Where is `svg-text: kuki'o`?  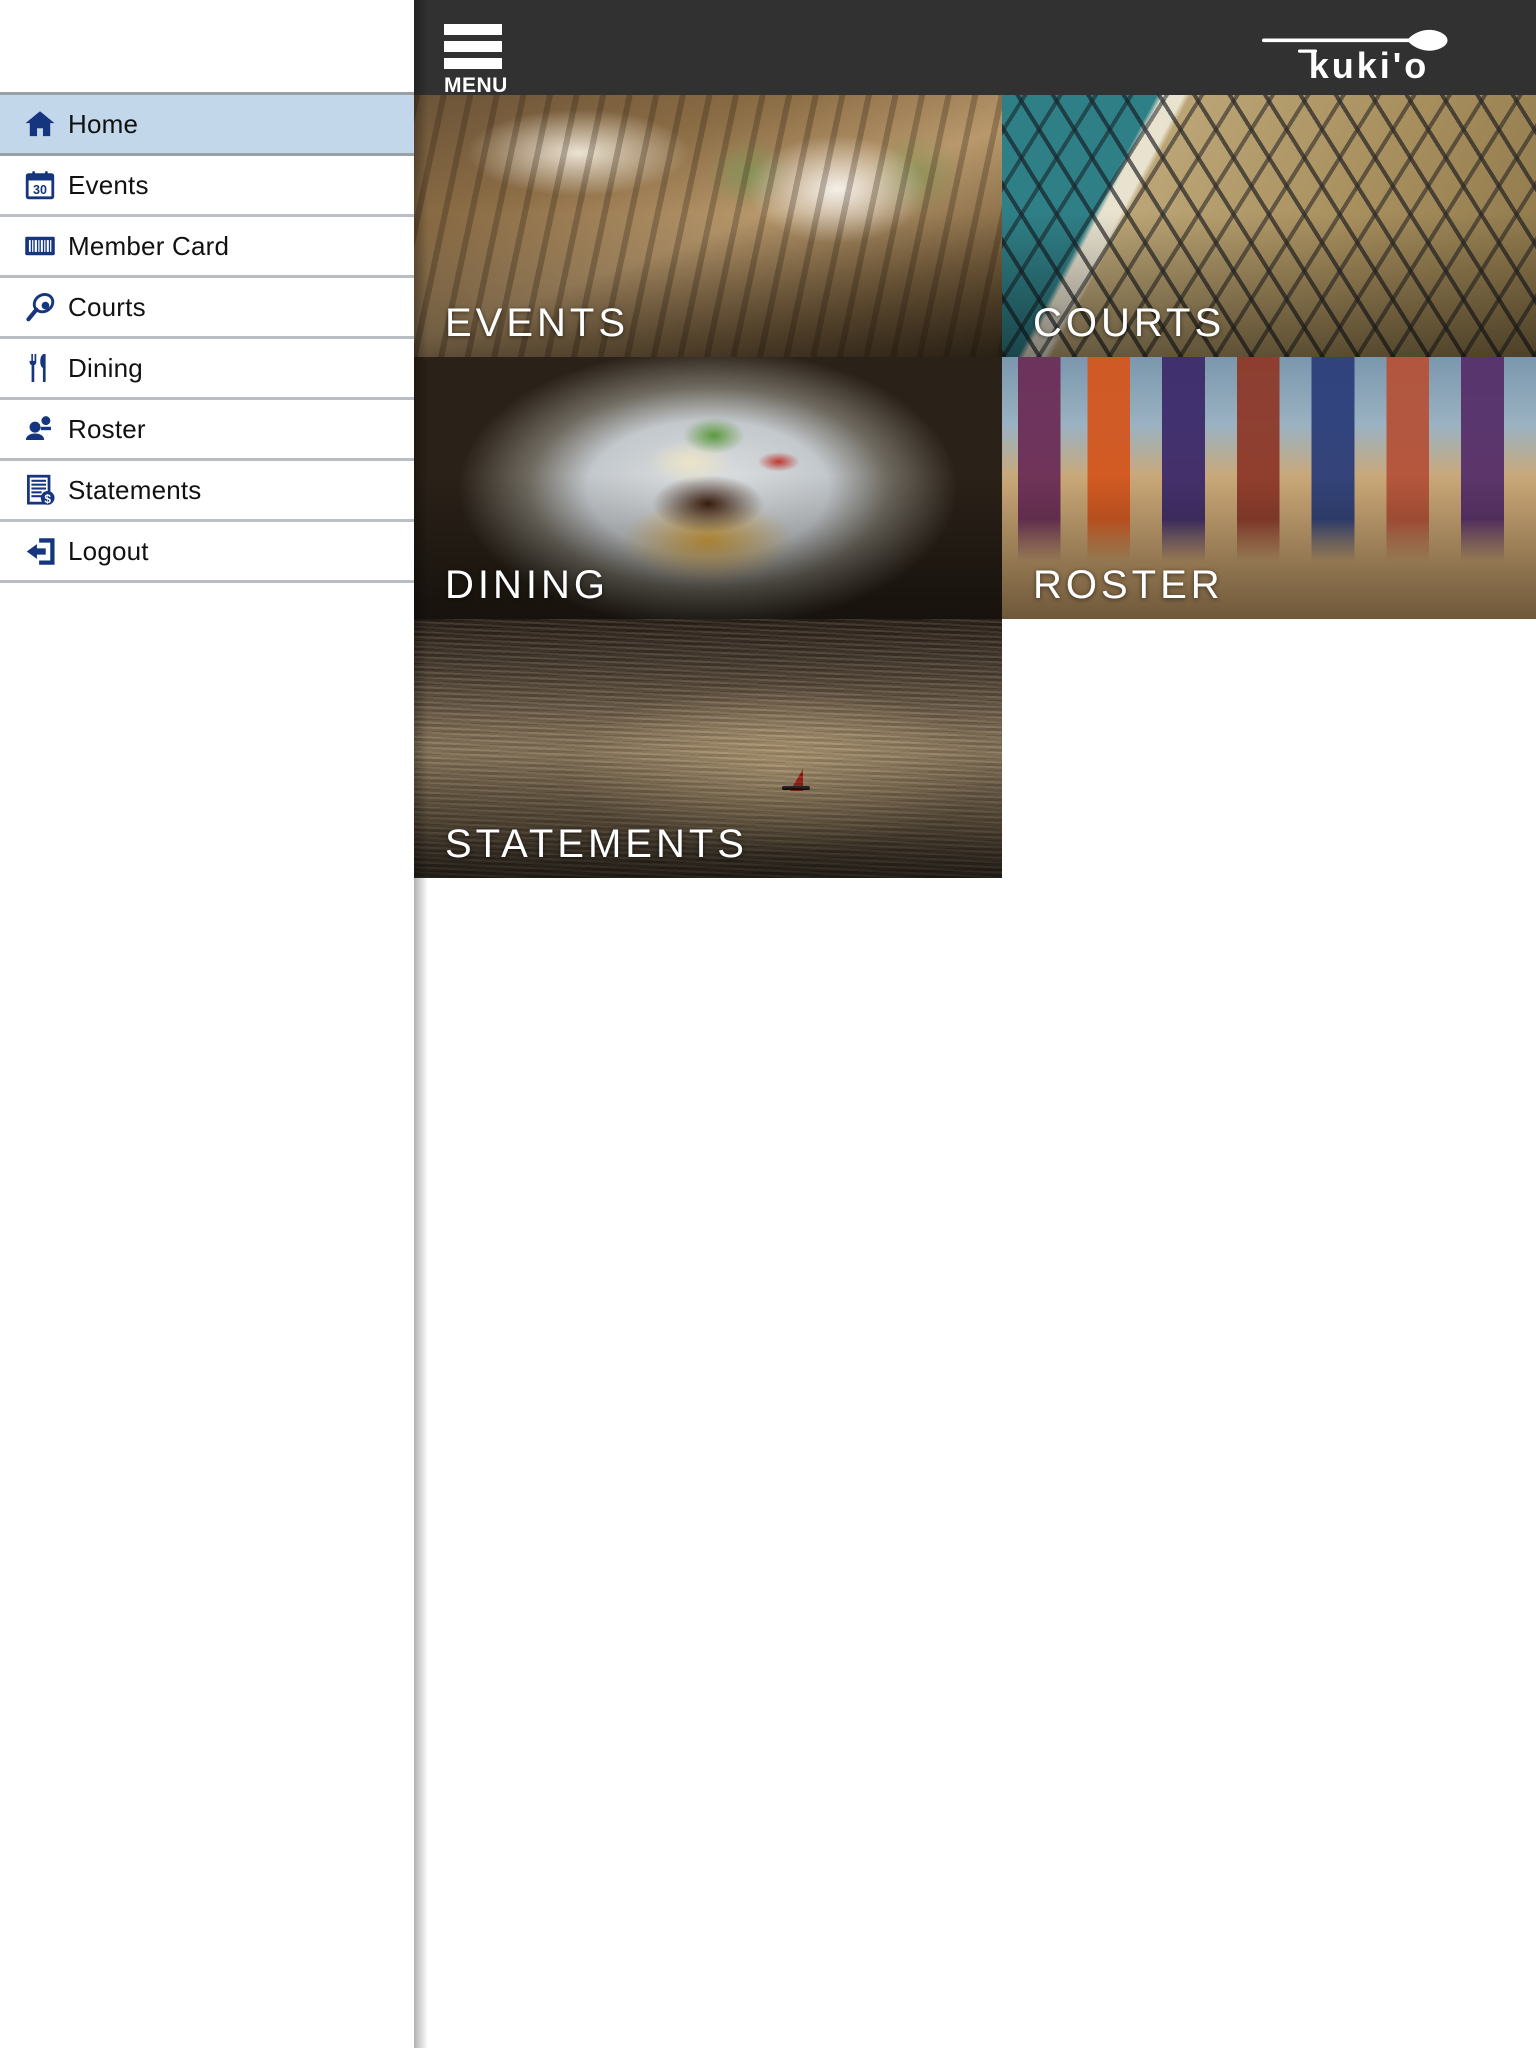
svg-text: kuki'o is located at coordinates (1369, 64).